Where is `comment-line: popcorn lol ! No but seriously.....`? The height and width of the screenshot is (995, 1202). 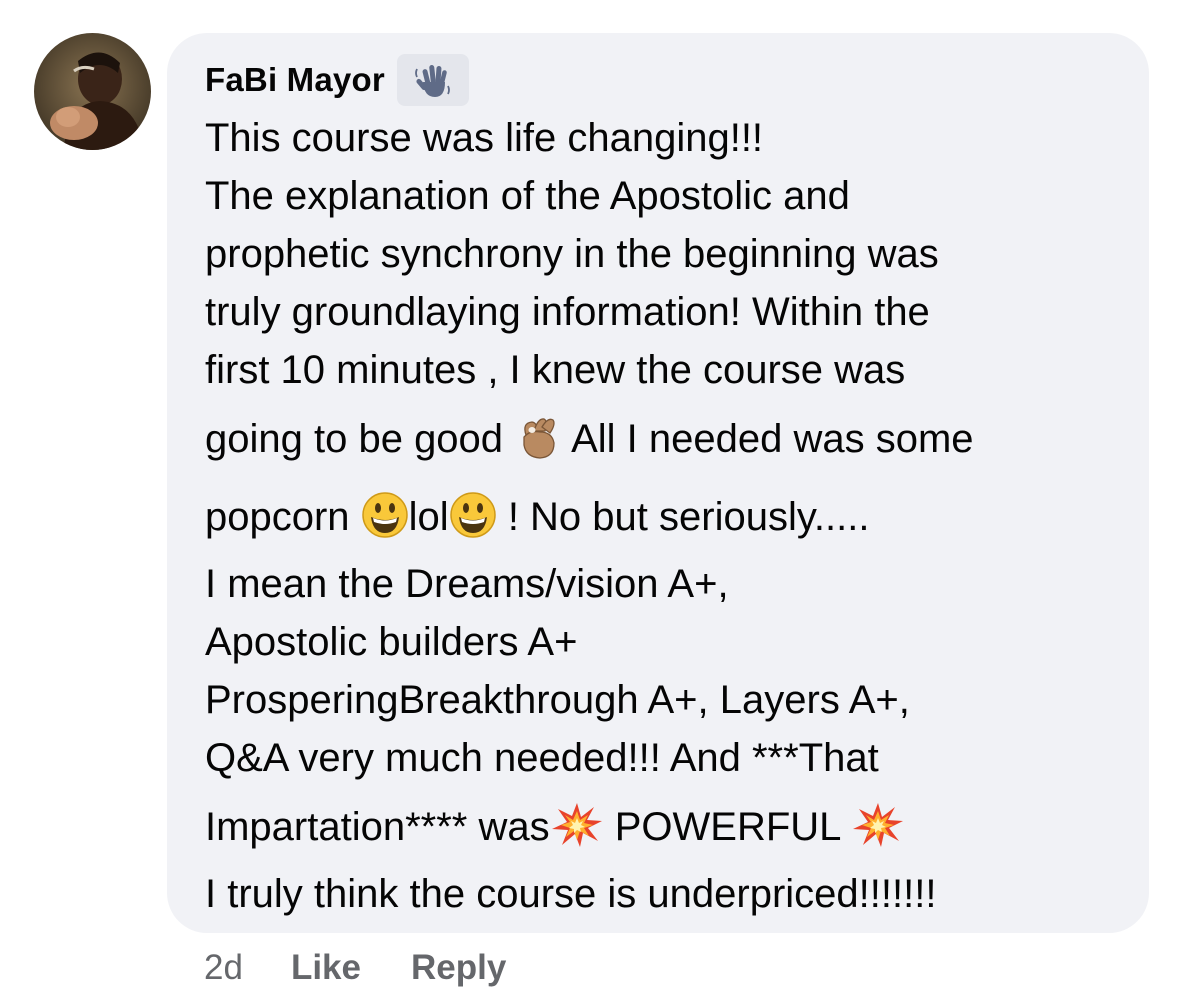
comment-line: popcorn lol ! No but seriously..... is located at coordinates (667, 517).